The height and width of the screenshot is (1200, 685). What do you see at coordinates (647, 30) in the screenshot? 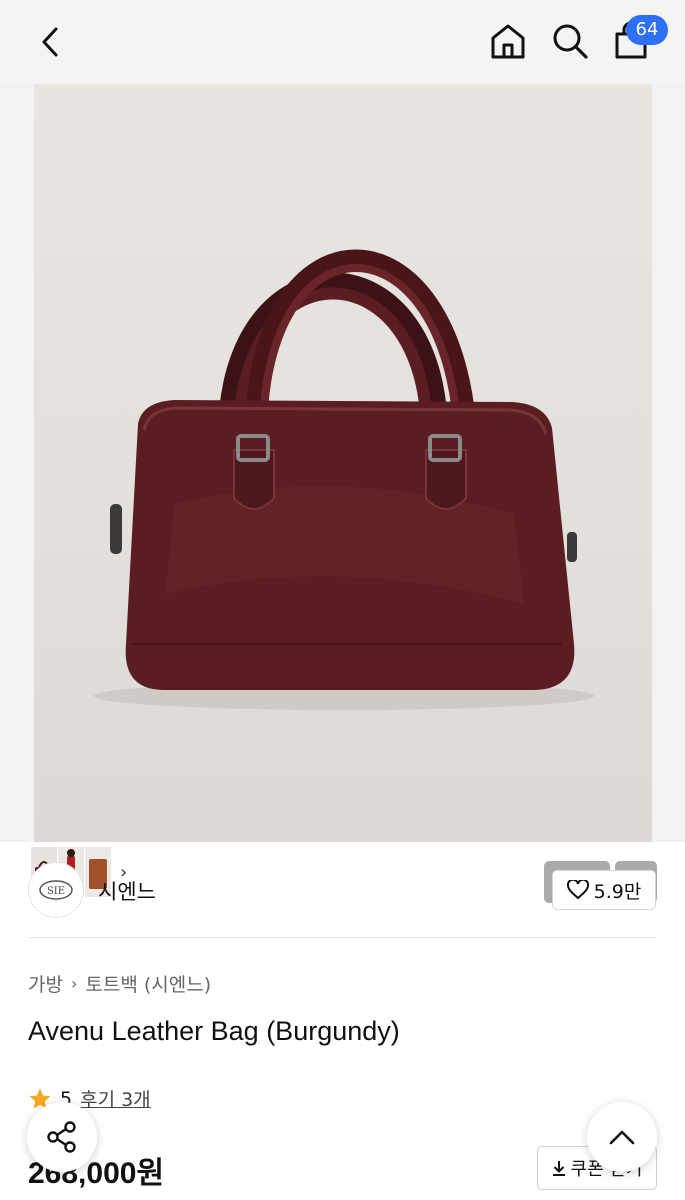
I see `cart-count-badge: 64` at bounding box center [647, 30].